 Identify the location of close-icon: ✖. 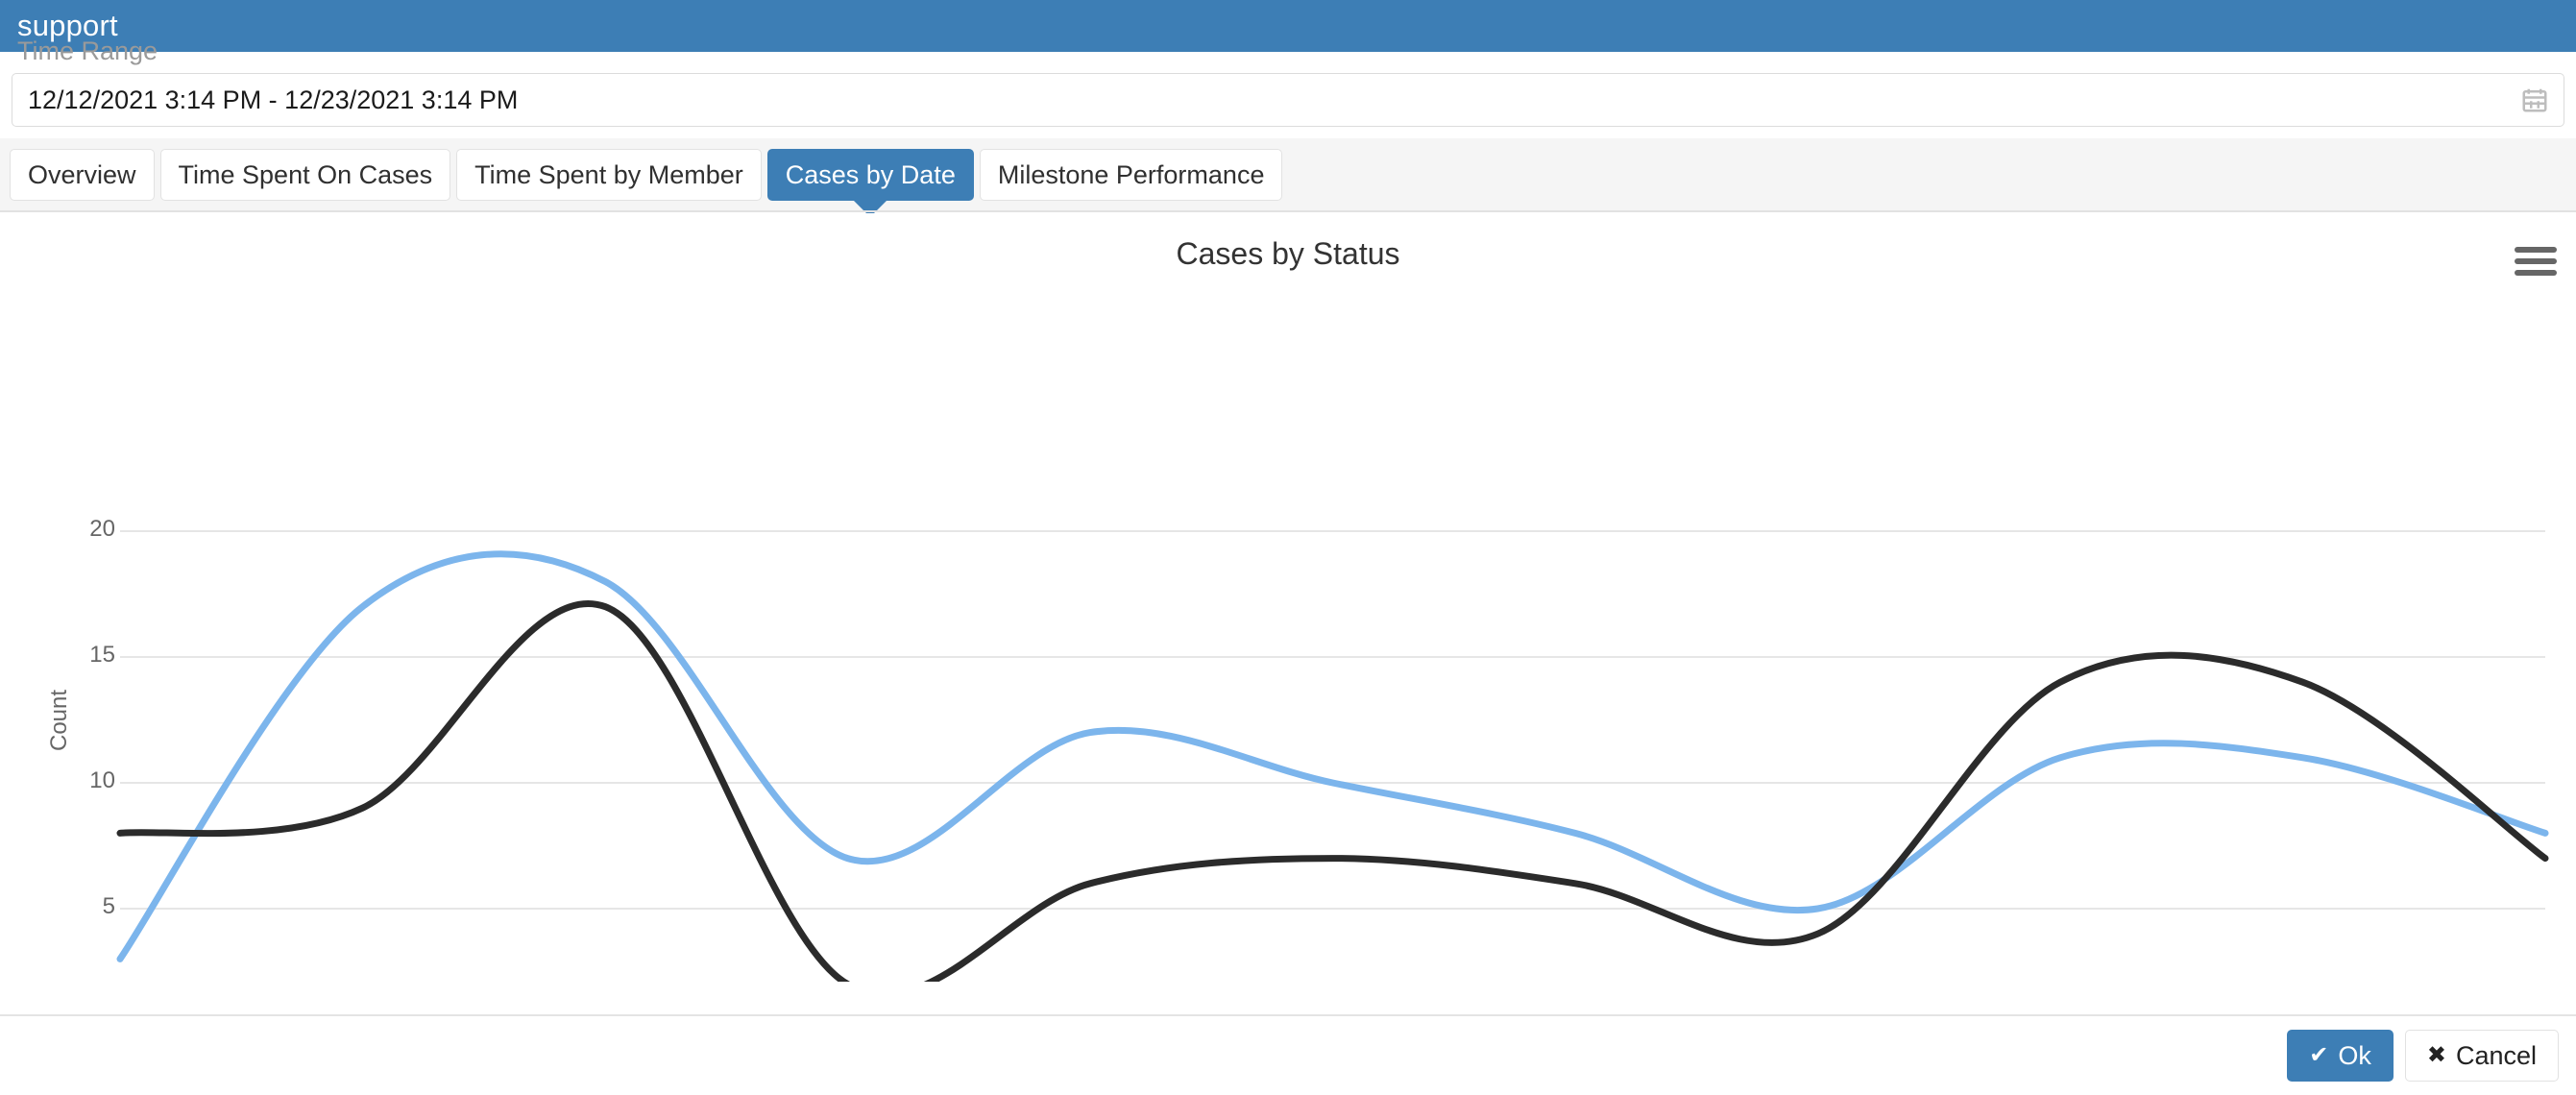
(2436, 1055).